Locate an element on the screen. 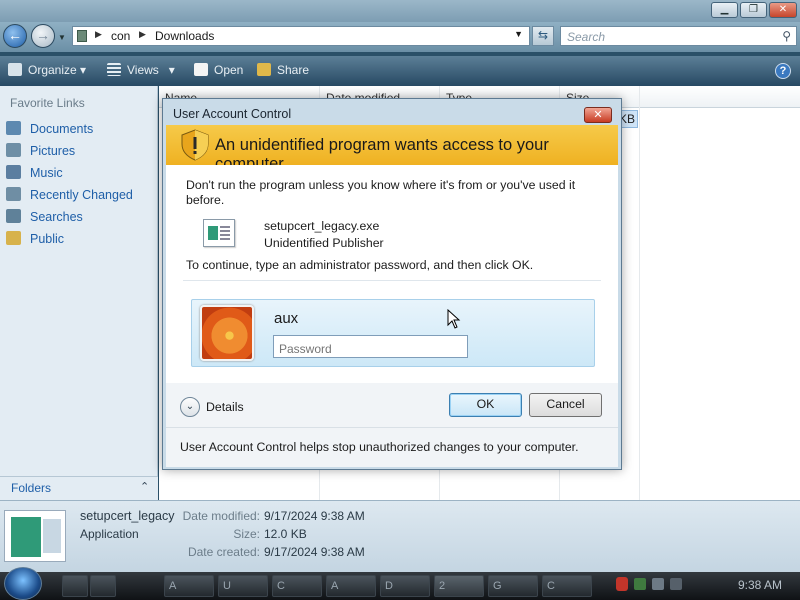 Image resolution: width=800 pixels, height=600 pixels. program-icon is located at coordinates (219, 233).